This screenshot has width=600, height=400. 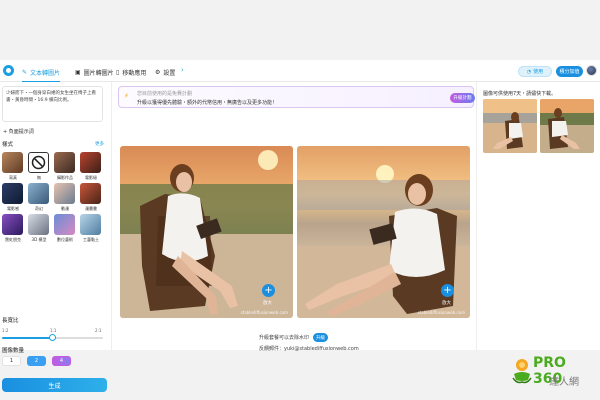 What do you see at coordinates (91, 208) in the screenshot?
I see `style-name: 漫畫書` at bounding box center [91, 208].